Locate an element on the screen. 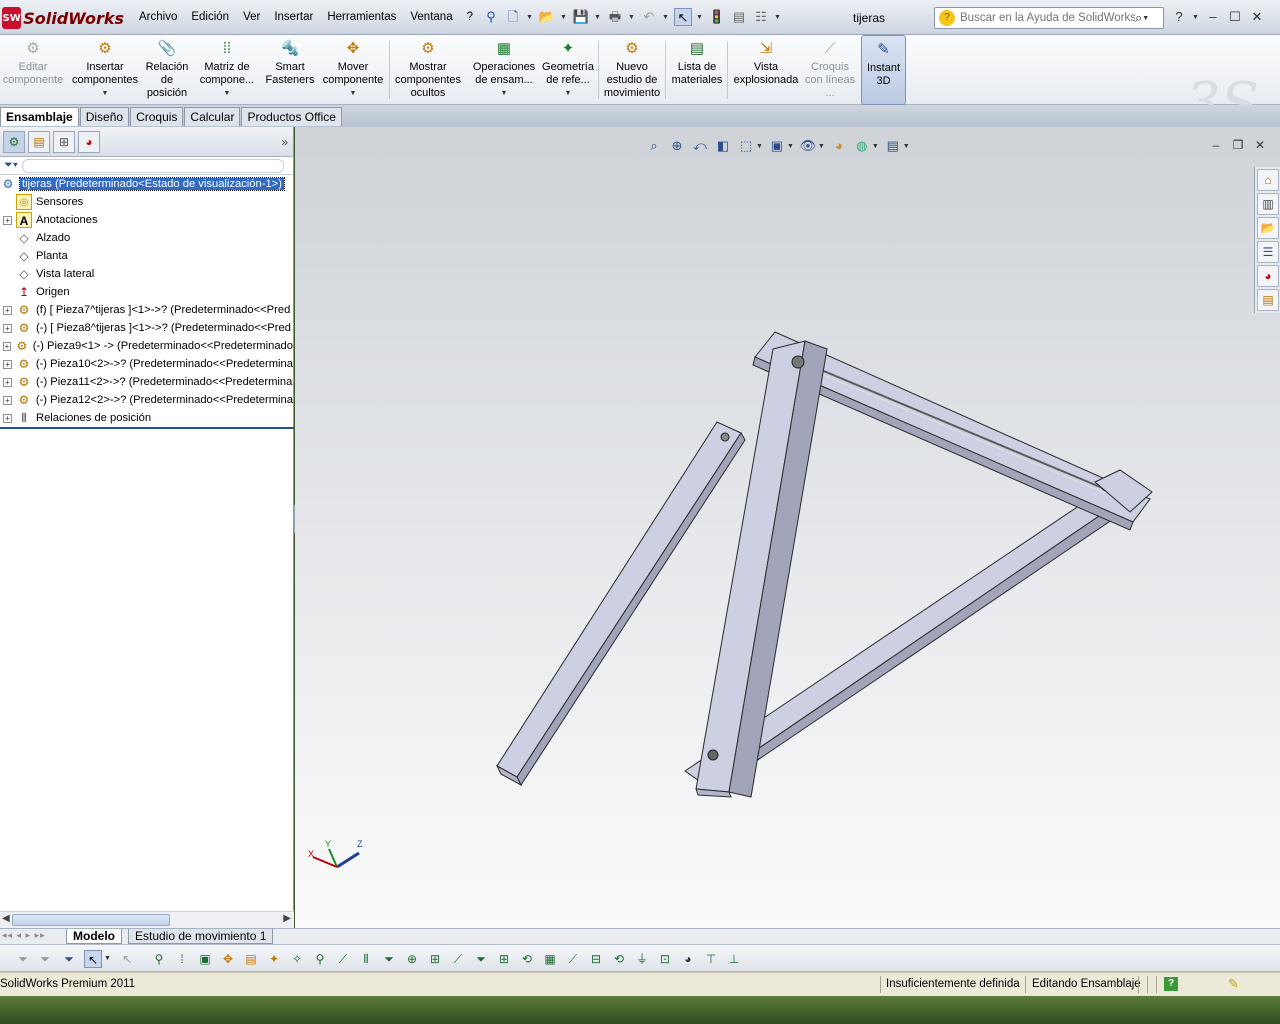 This screenshot has width=1280, height=1024. view-palette-icon: ☰ is located at coordinates (1268, 252).